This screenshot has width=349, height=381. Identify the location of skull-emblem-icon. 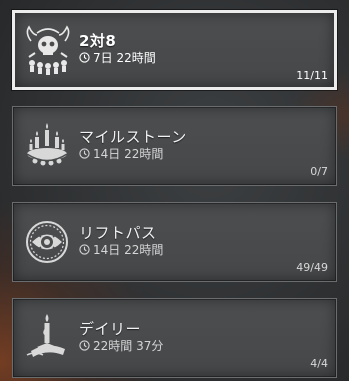
(48, 50).